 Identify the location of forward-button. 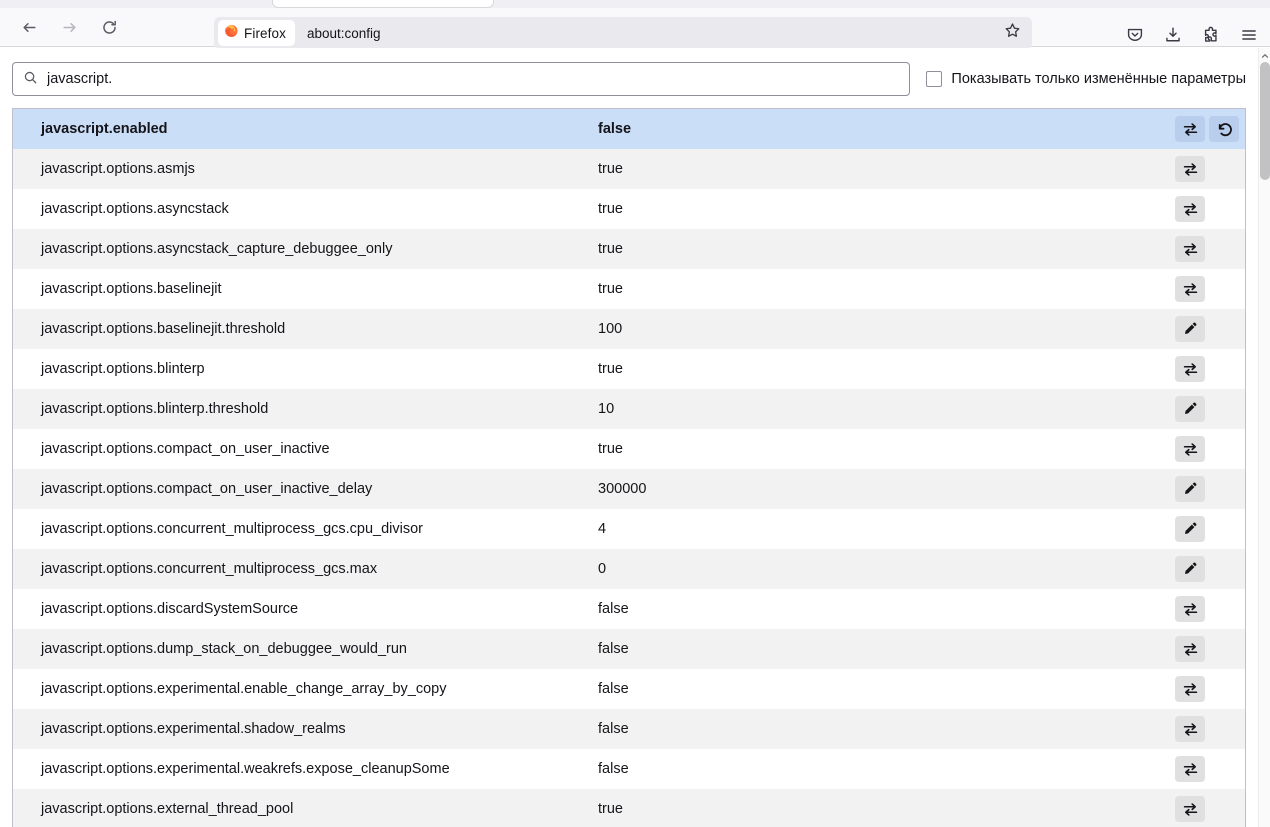
(69, 27).